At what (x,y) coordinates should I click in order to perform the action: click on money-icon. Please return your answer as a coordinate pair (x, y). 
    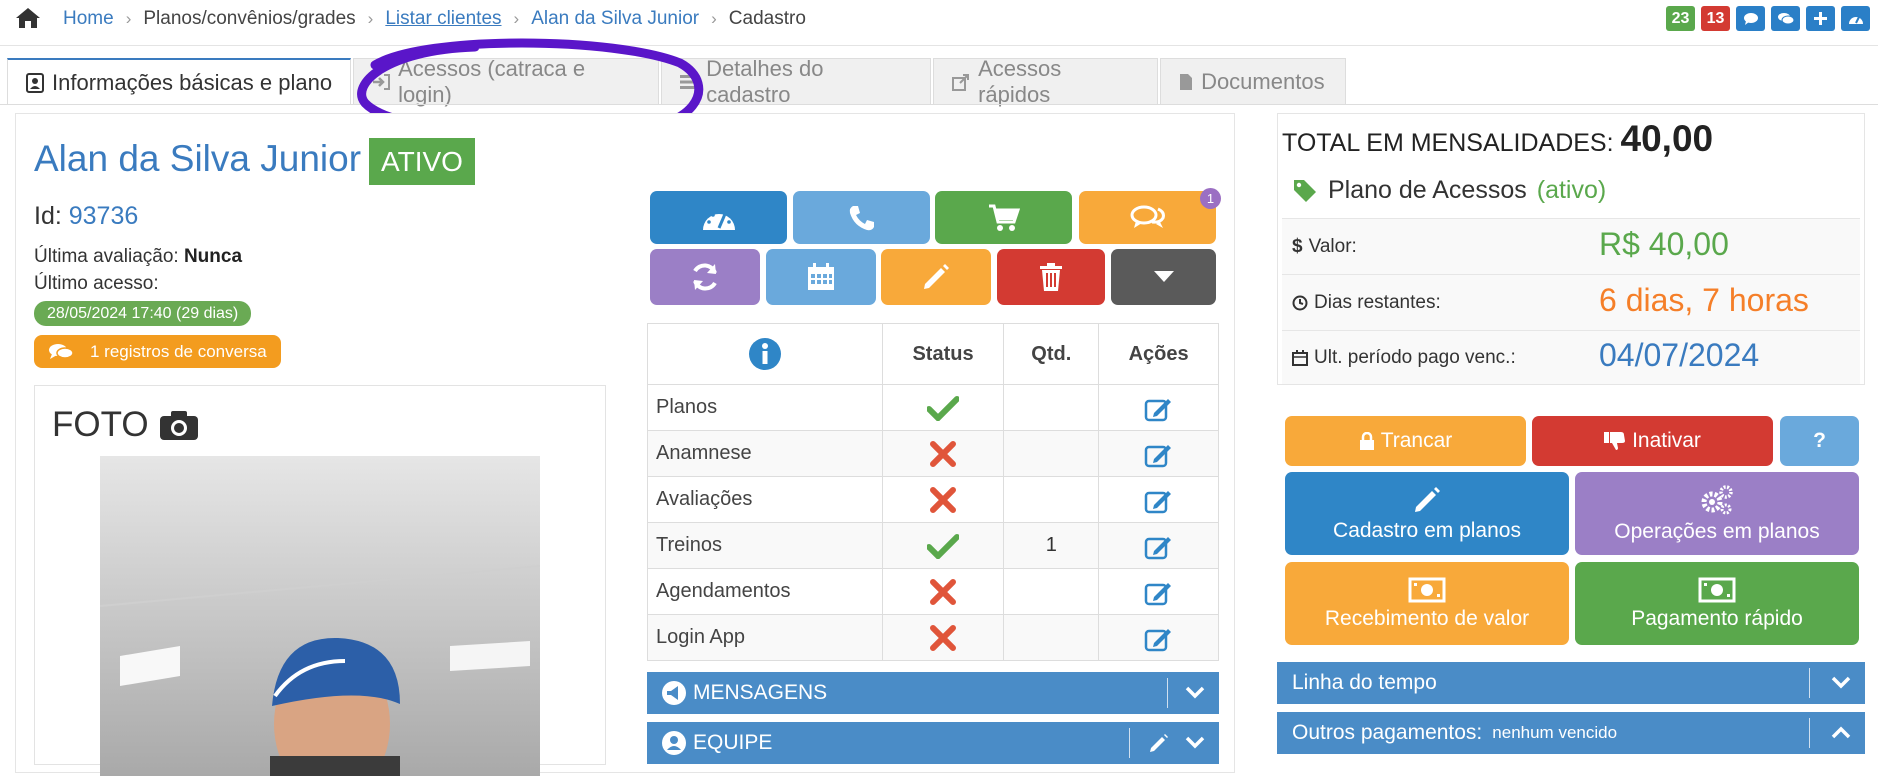
    Looking at the image, I should click on (1717, 590).